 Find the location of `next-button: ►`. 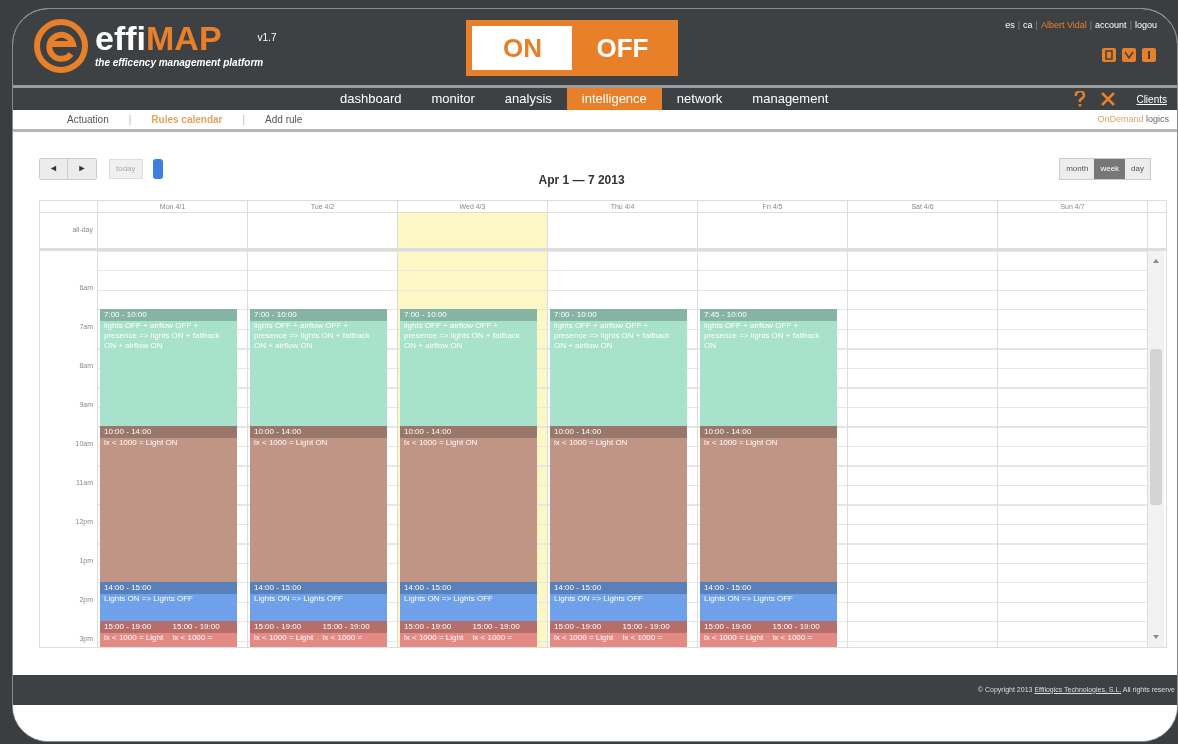

next-button: ► is located at coordinates (82, 169).